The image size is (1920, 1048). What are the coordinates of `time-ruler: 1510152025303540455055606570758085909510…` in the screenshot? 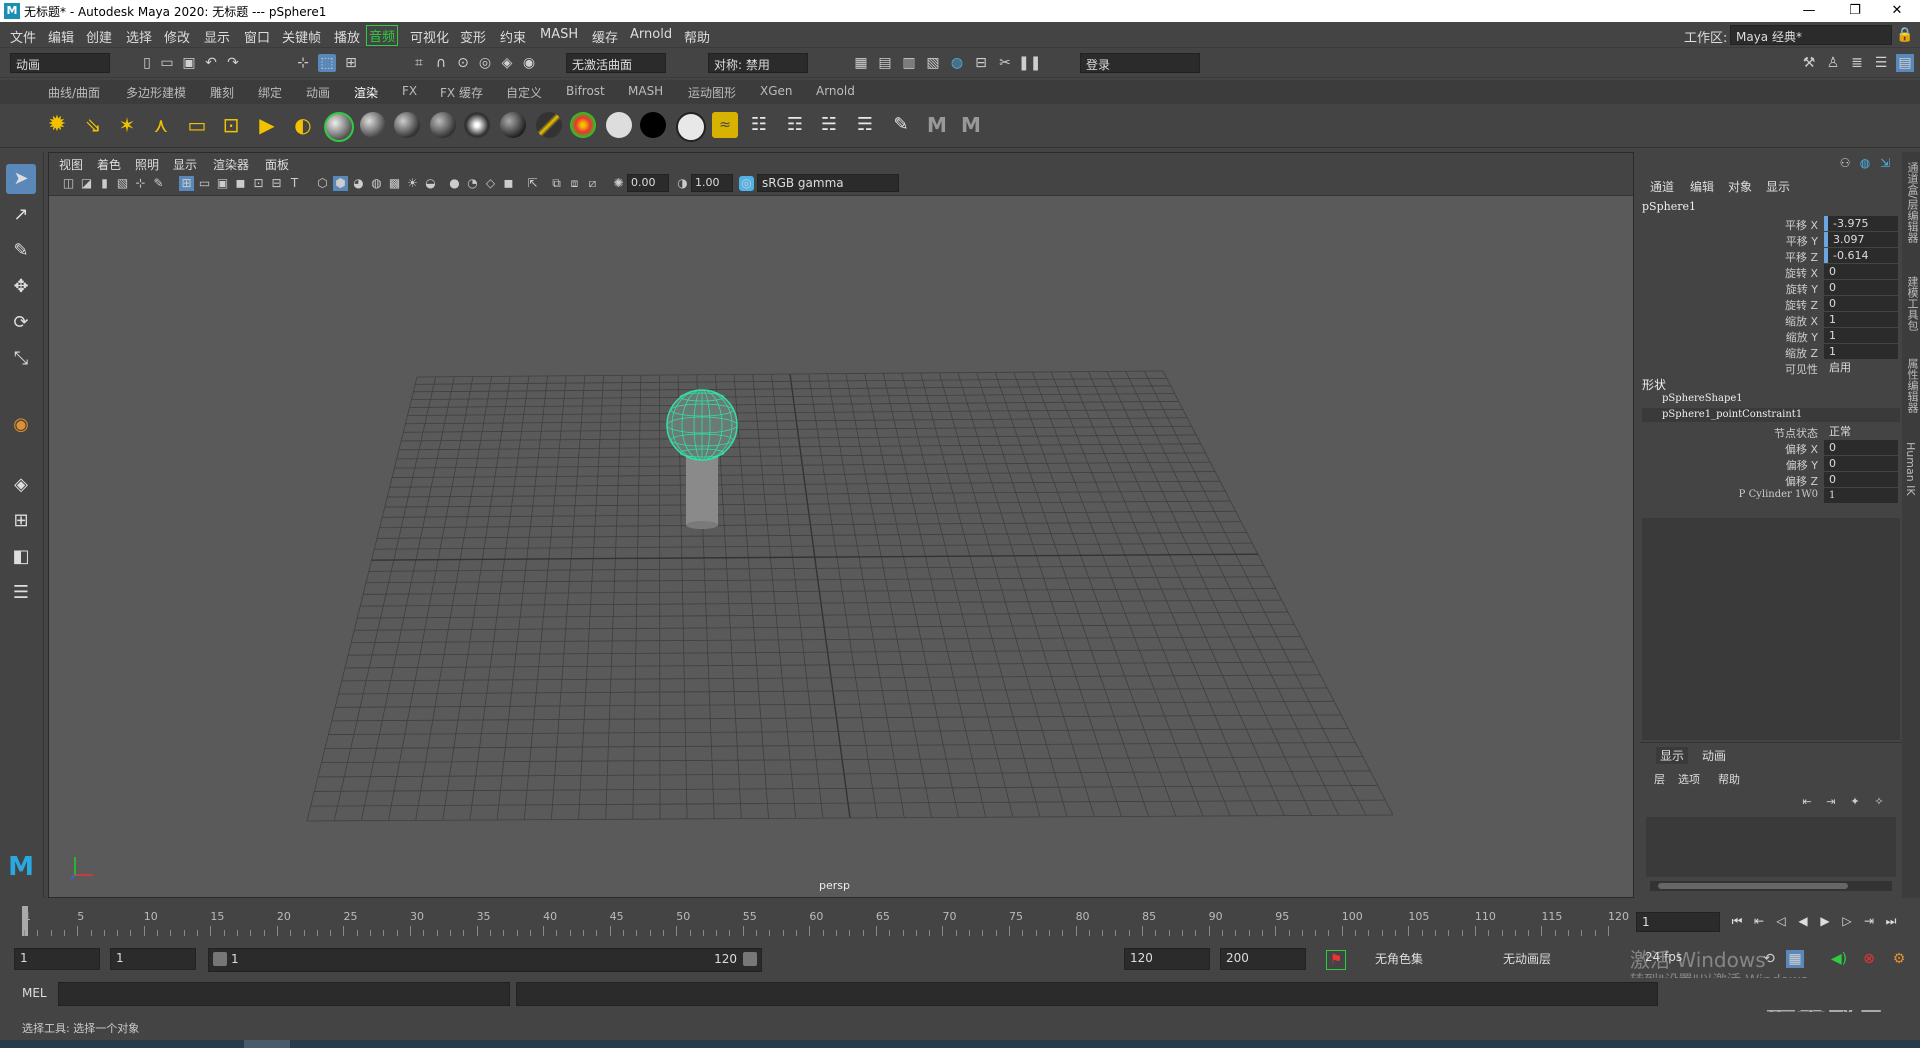 It's located at (826, 921).